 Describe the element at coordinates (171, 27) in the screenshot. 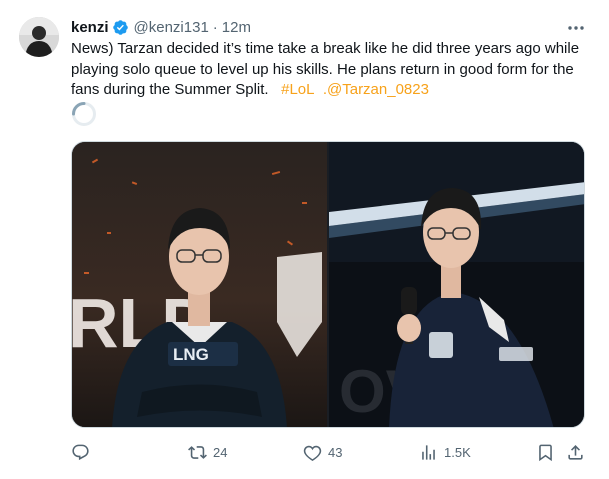

I see `author-handle: @kenzi131` at that location.